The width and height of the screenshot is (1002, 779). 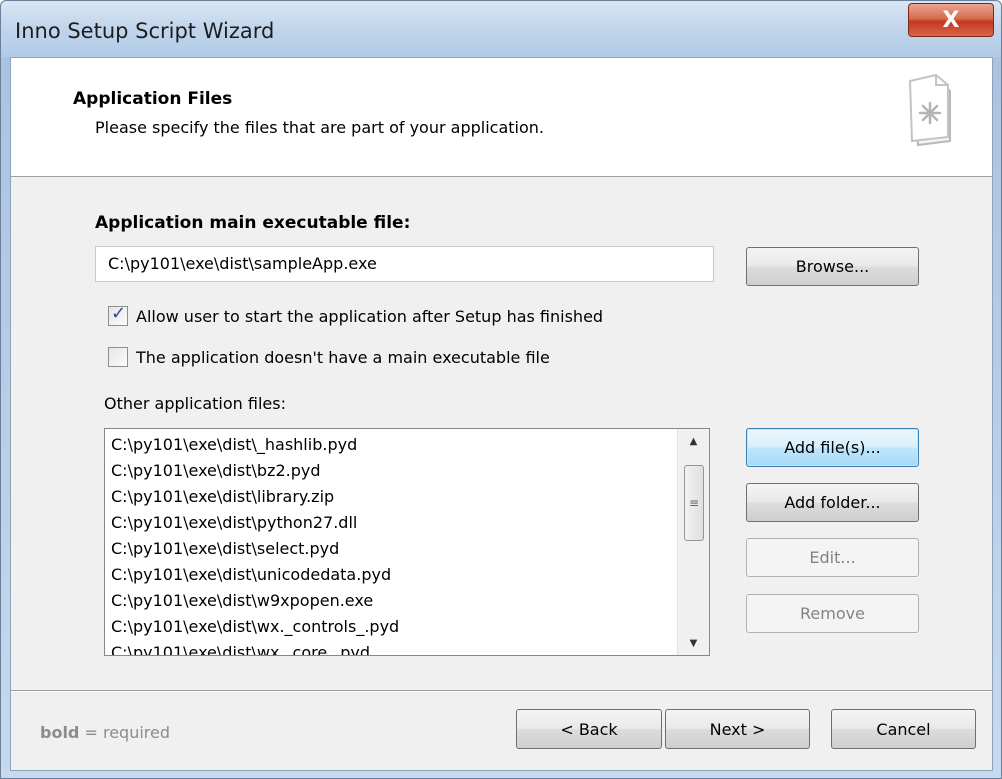 What do you see at coordinates (501, 29) in the screenshot?
I see `title-bar: Inno Setup Script Wizard X` at bounding box center [501, 29].